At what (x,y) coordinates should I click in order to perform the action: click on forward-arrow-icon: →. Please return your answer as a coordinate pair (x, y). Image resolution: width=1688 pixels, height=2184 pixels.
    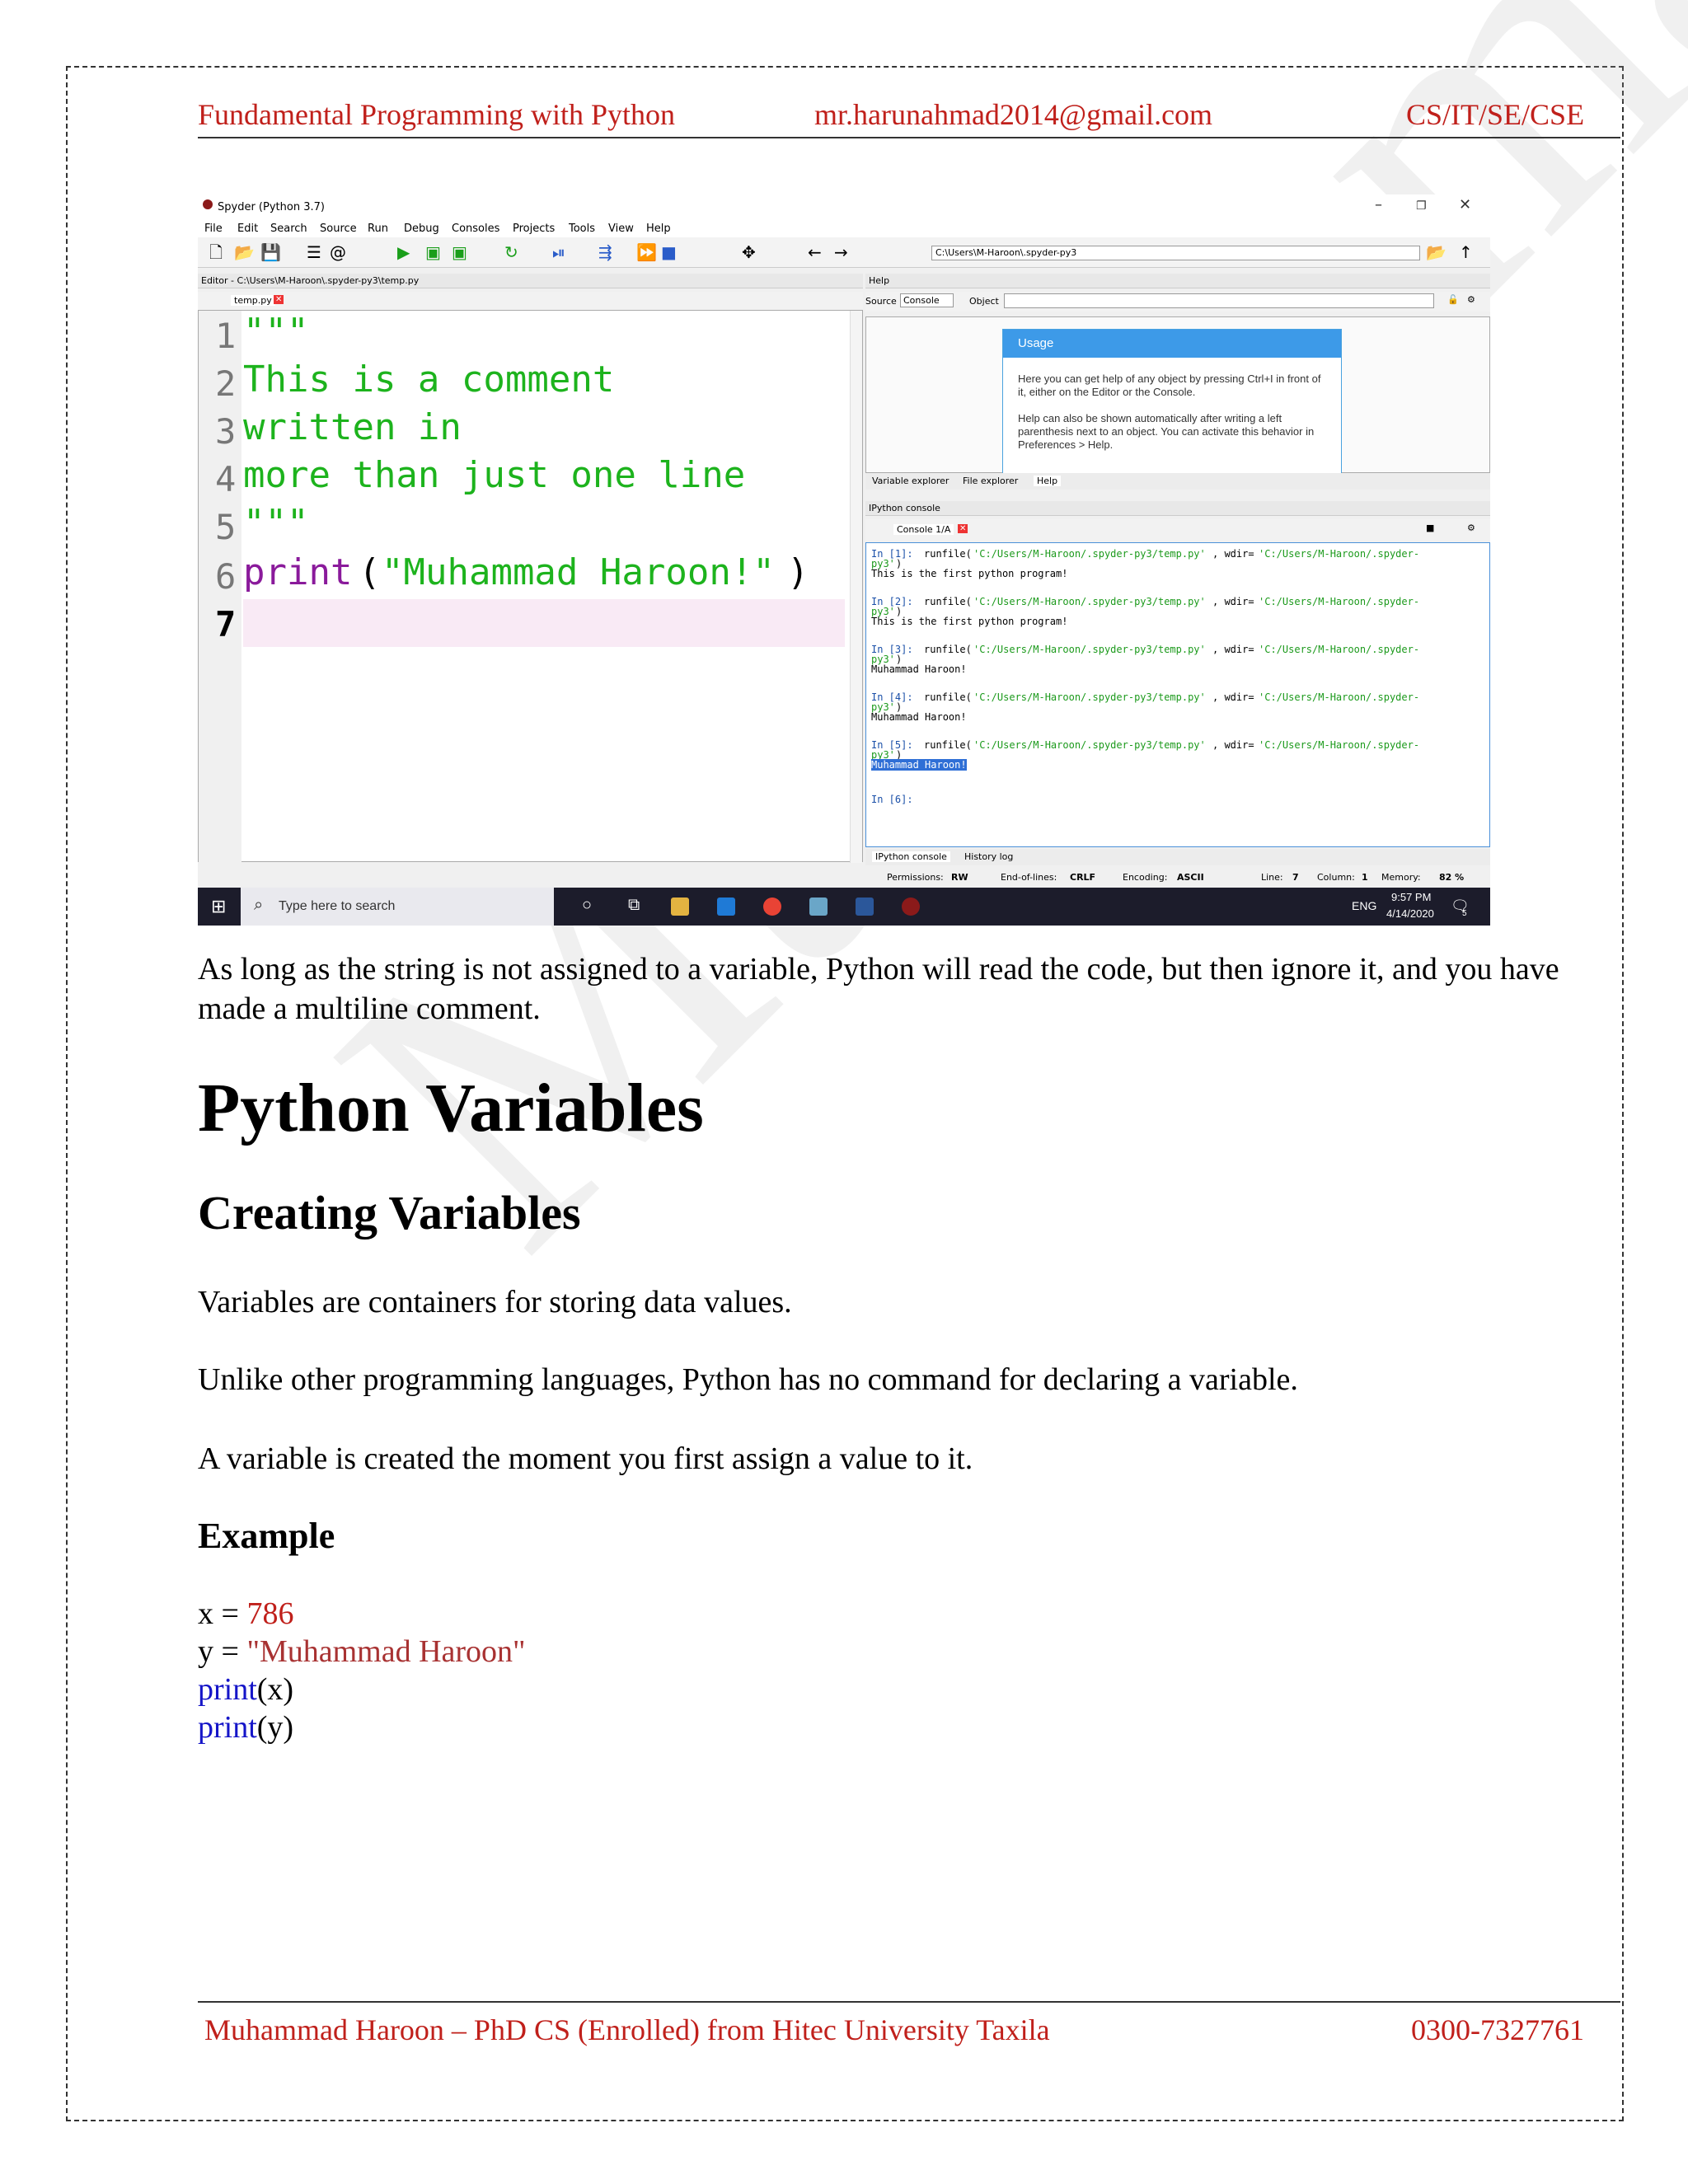
    Looking at the image, I should click on (841, 252).